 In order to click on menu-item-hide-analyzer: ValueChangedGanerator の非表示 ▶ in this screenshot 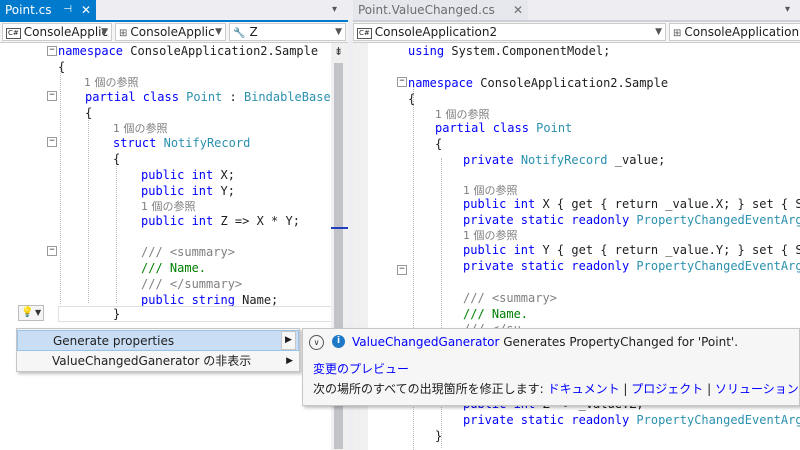, I will do `click(158, 361)`.